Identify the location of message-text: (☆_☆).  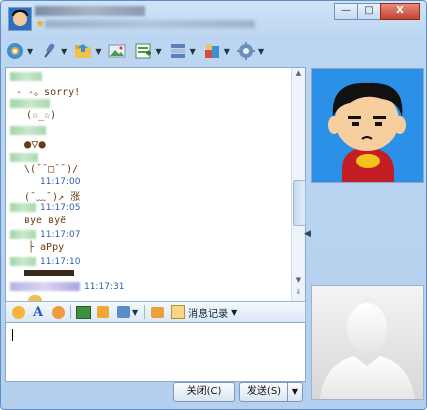
(41, 115).